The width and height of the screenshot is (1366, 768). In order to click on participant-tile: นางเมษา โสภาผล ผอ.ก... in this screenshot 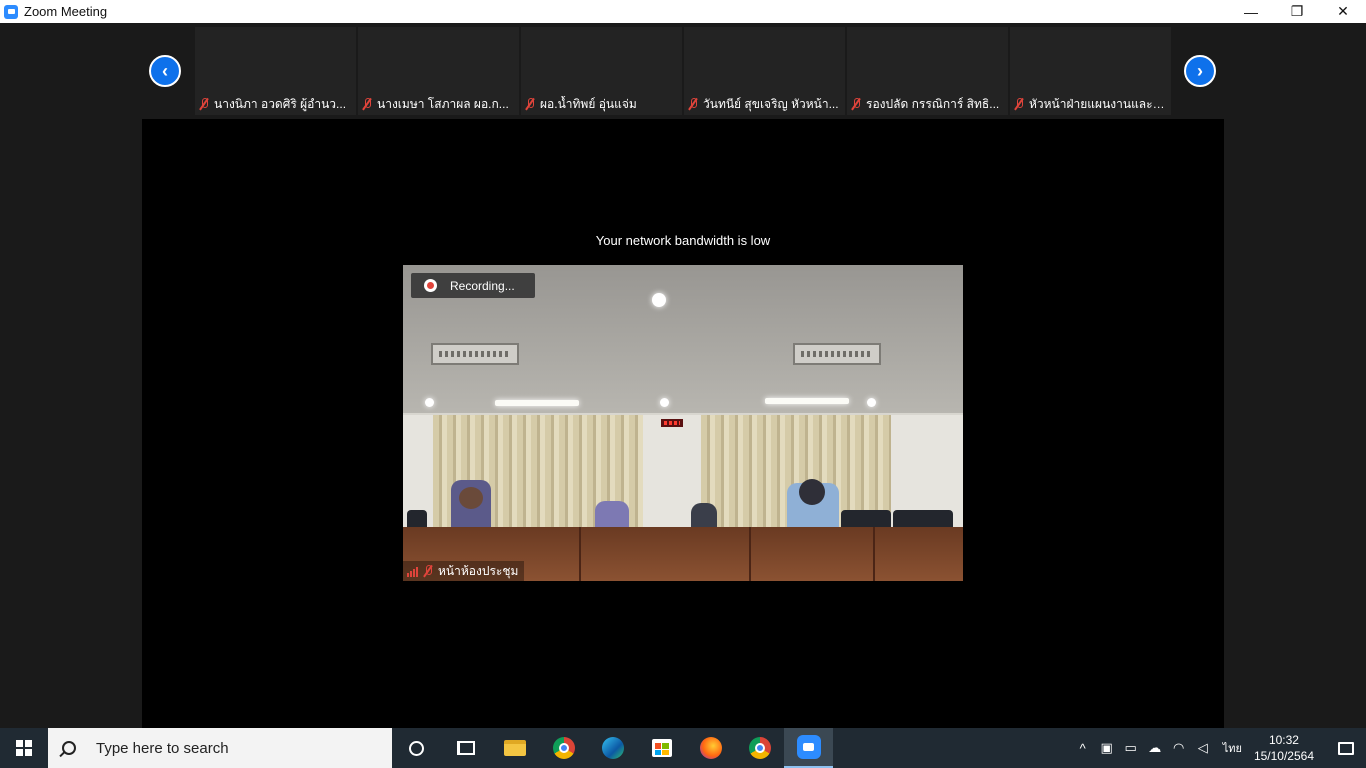, I will do `click(438, 71)`.